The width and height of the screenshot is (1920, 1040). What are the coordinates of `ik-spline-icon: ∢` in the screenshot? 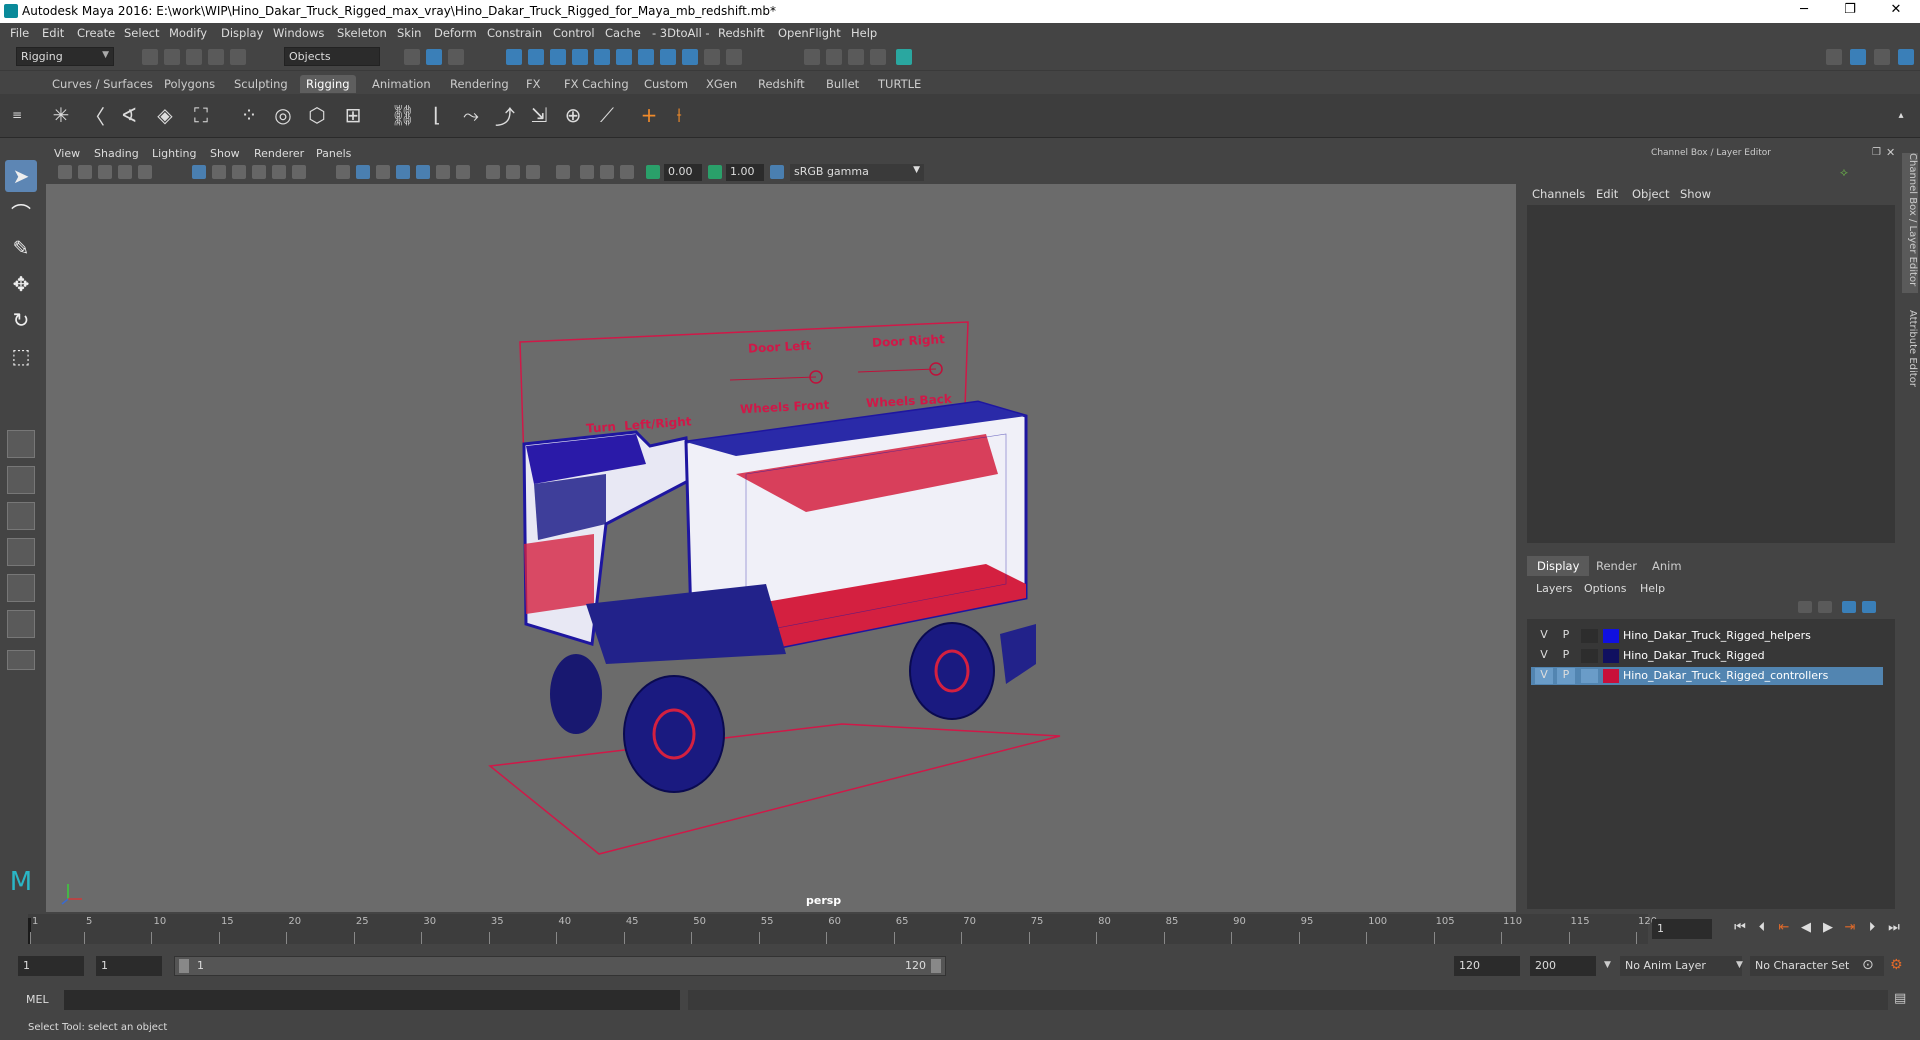 It's located at (129, 115).